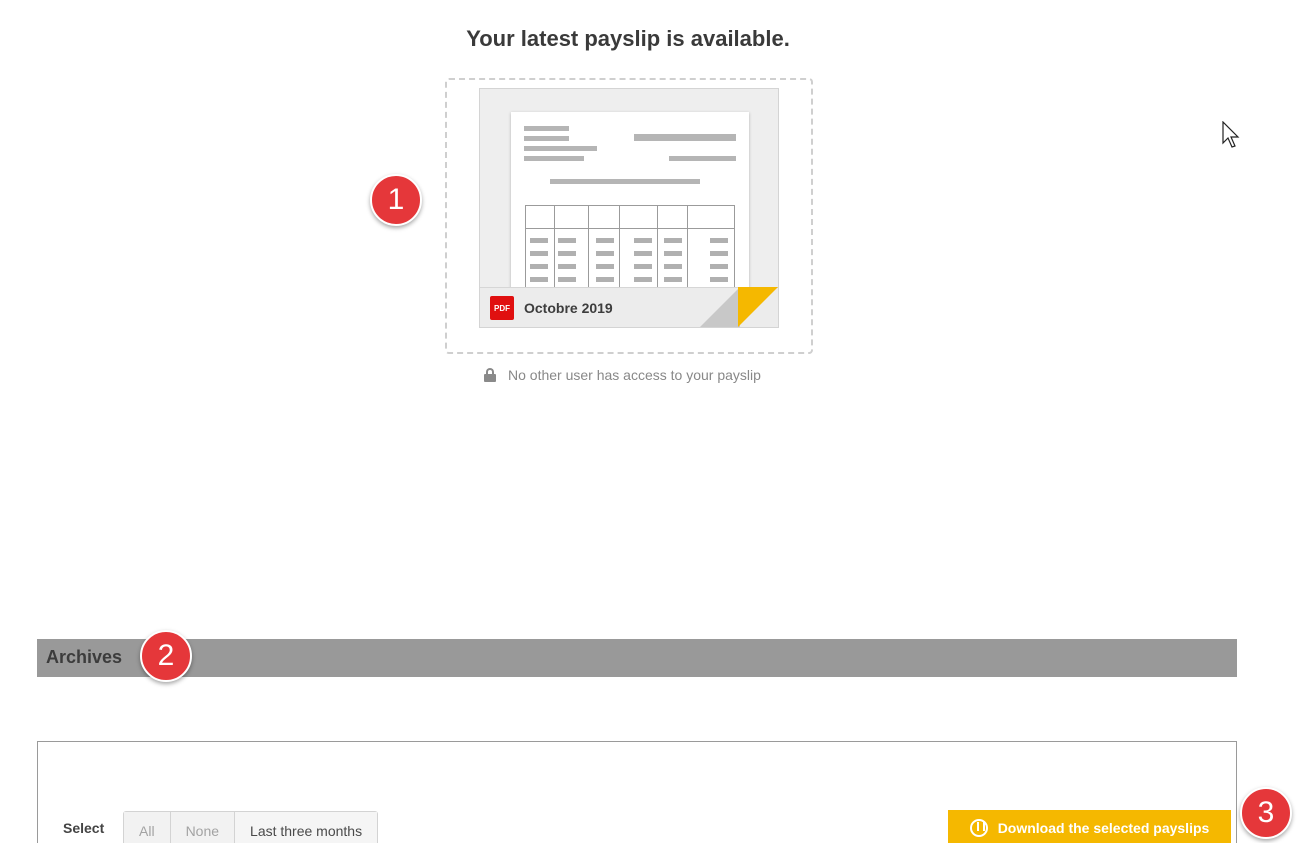  Describe the element at coordinates (720, 307) in the screenshot. I see `page-fold-shadow` at that location.